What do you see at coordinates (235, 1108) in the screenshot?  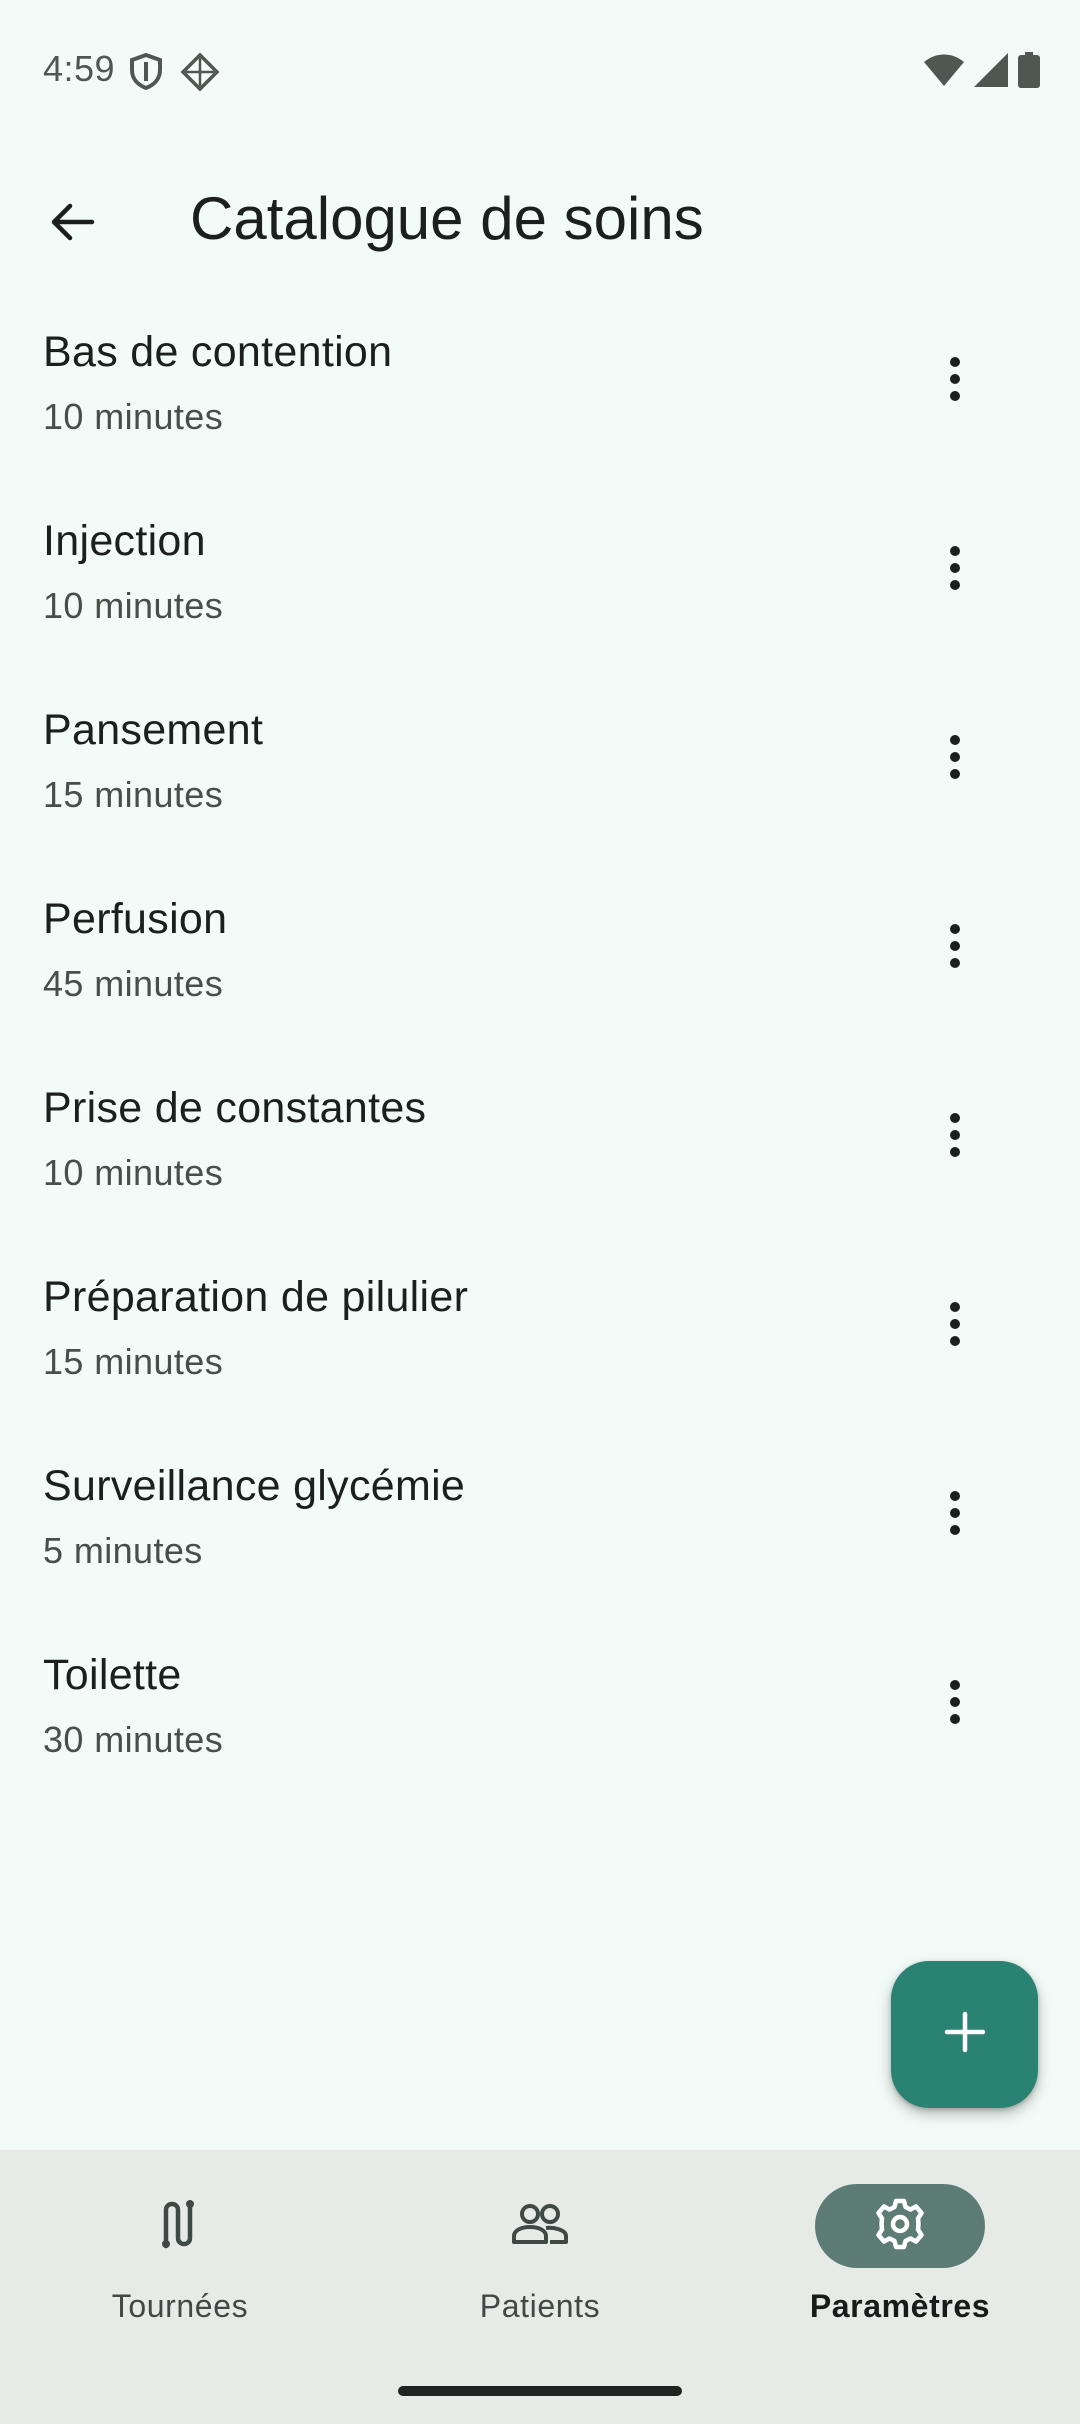 I see `care-name: Prise de constantes` at bounding box center [235, 1108].